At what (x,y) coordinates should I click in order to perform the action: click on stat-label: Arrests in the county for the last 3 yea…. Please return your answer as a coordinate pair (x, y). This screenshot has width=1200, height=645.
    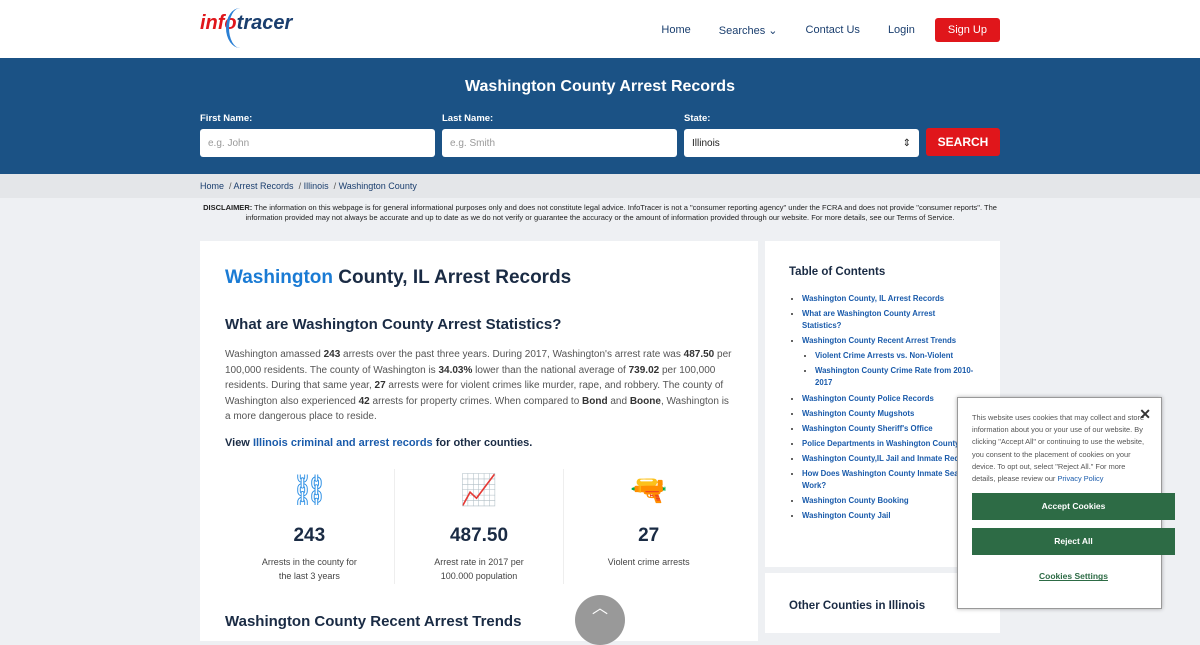
    Looking at the image, I should click on (309, 568).